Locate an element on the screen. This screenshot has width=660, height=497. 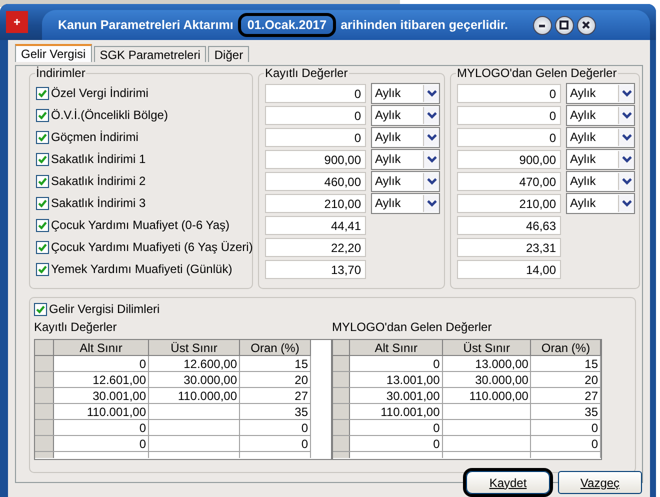
window-title: Kanun Parametreleri Aktarımı is located at coordinates (146, 25).